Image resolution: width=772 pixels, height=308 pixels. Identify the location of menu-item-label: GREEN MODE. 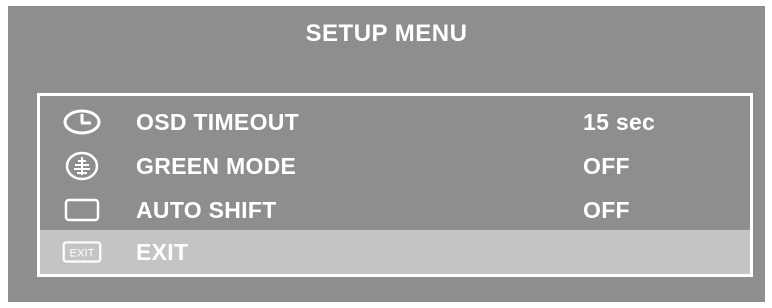
(216, 165).